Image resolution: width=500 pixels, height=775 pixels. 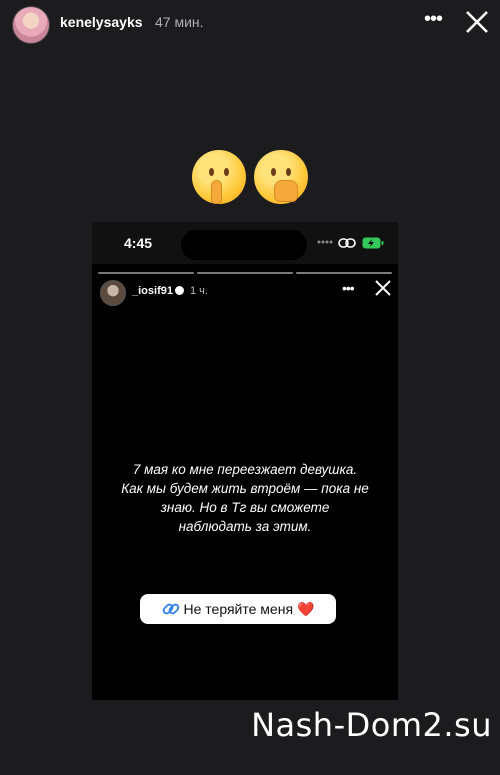 What do you see at coordinates (179, 22) in the screenshot?
I see `post-time: 47 мин.` at bounding box center [179, 22].